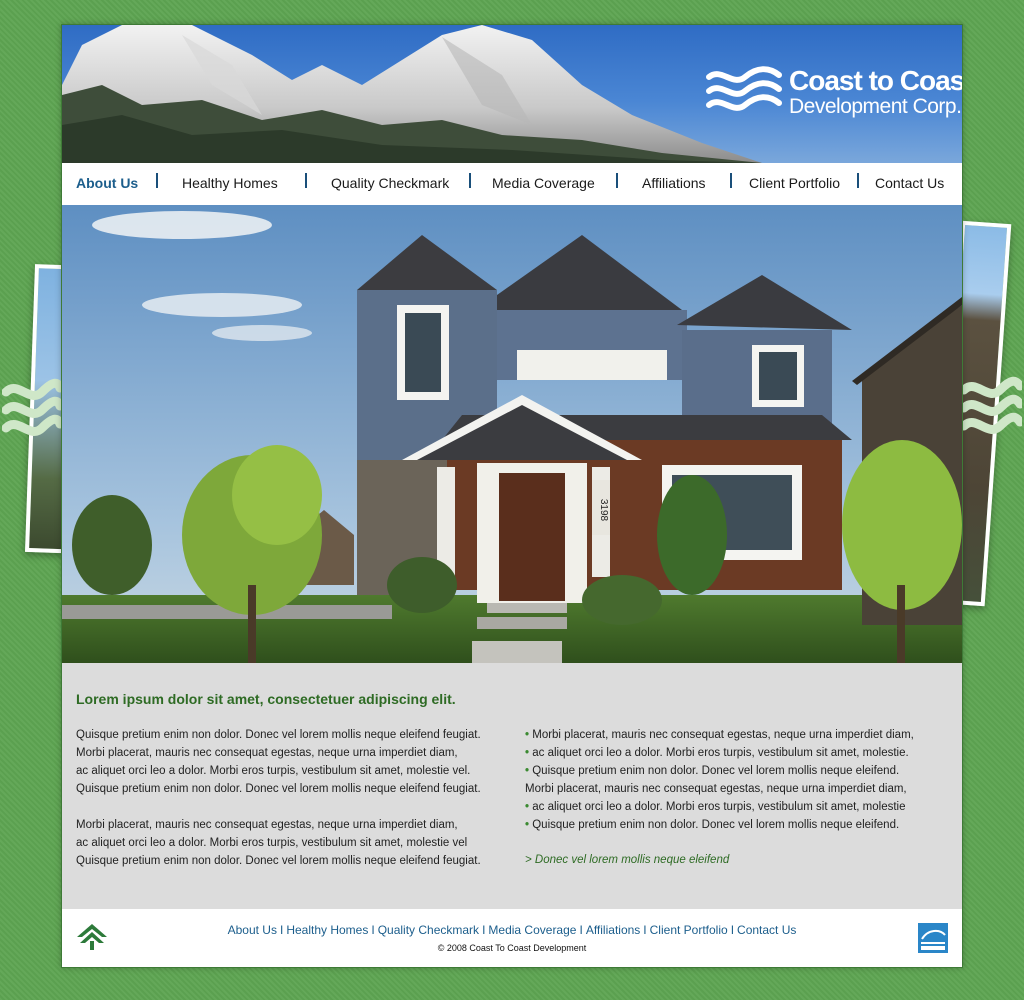 The height and width of the screenshot is (1000, 1024). Describe the element at coordinates (428, 930) in the screenshot. I see `footer-link-quality-checkmark: Quality Checkmark` at that location.